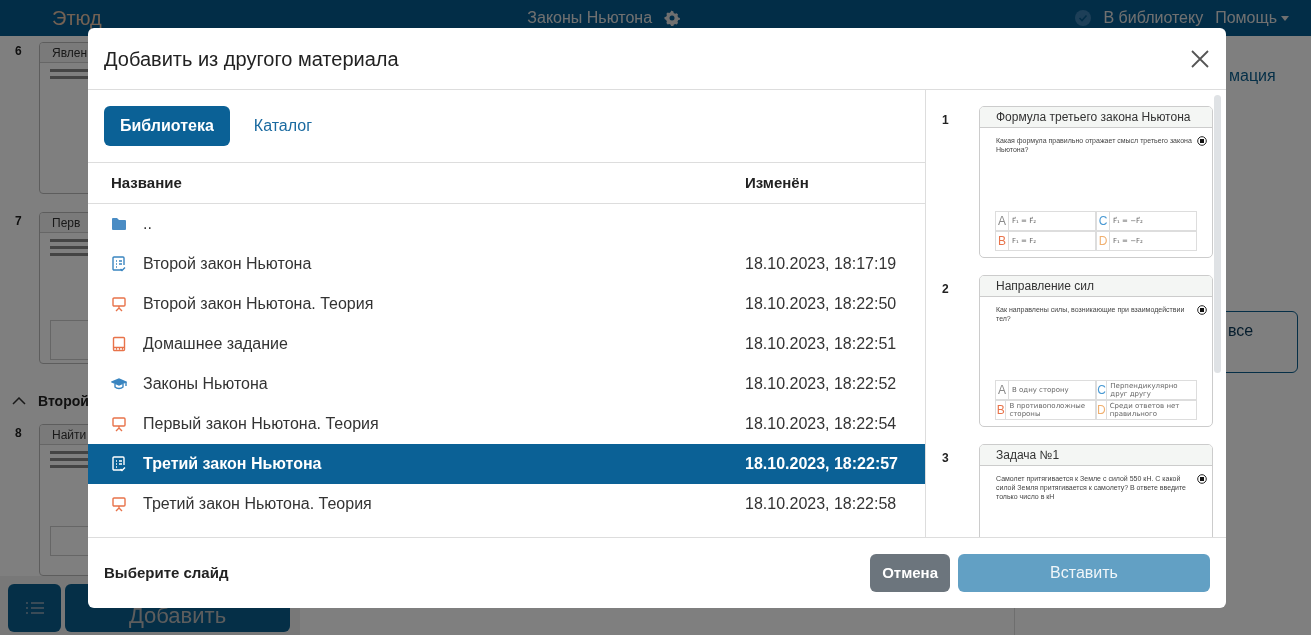 The height and width of the screenshot is (635, 1311). I want to click on file-name: Второй закон Ньютона, so click(228, 264).